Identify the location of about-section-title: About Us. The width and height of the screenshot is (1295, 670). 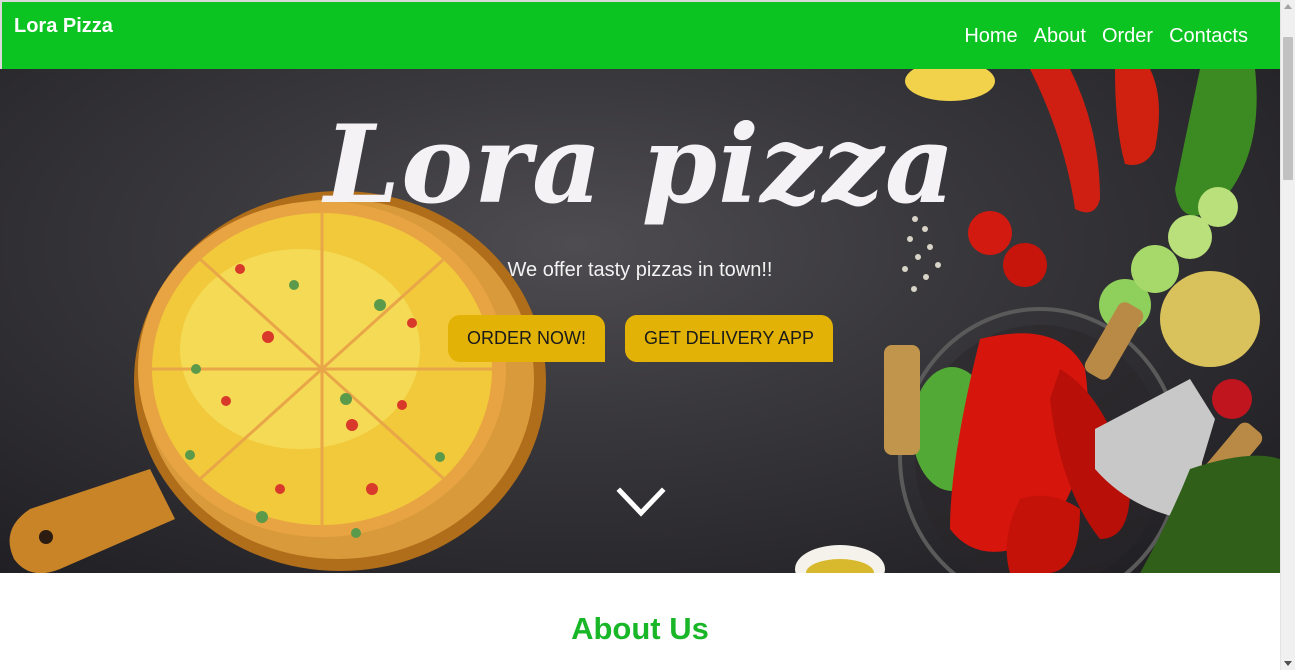
(640, 628).